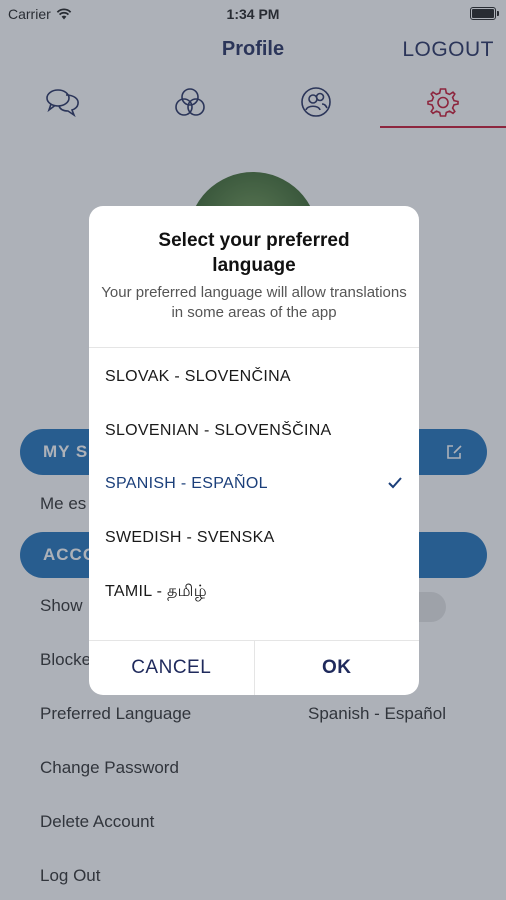 The image size is (506, 900). What do you see at coordinates (186, 484) in the screenshot?
I see `language-option-label: SPANISH - ESPAÑOL` at bounding box center [186, 484].